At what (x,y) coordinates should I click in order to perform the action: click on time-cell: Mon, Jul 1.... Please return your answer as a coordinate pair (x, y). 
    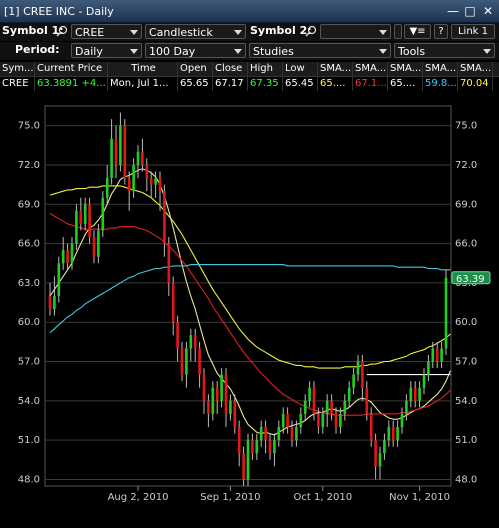
    Looking at the image, I should click on (143, 84).